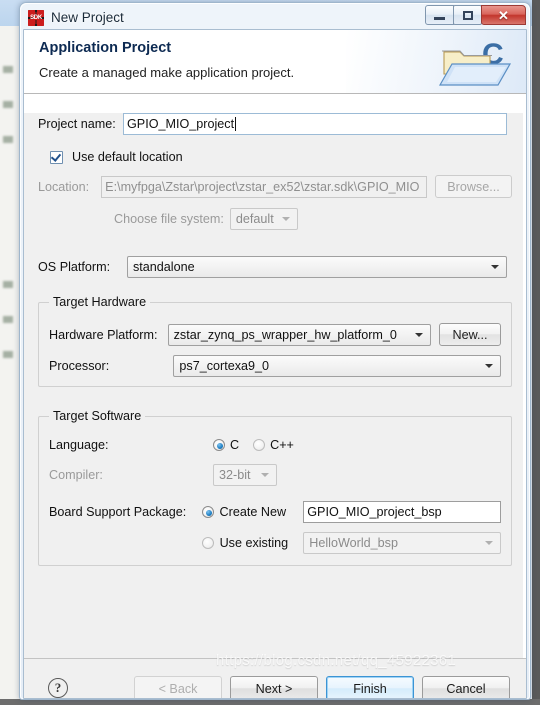 The width and height of the screenshot is (540, 705). I want to click on location-label: Location:, so click(64, 186).